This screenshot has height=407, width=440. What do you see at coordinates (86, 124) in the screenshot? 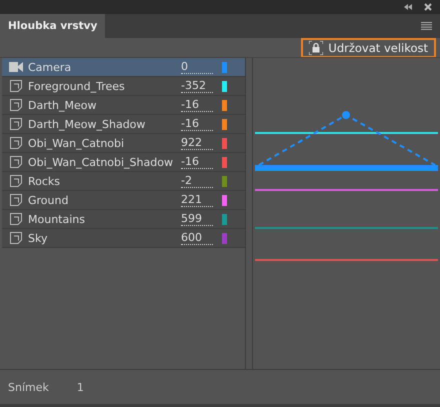
I see `layer-name: Darth_Meow_Shadow` at bounding box center [86, 124].